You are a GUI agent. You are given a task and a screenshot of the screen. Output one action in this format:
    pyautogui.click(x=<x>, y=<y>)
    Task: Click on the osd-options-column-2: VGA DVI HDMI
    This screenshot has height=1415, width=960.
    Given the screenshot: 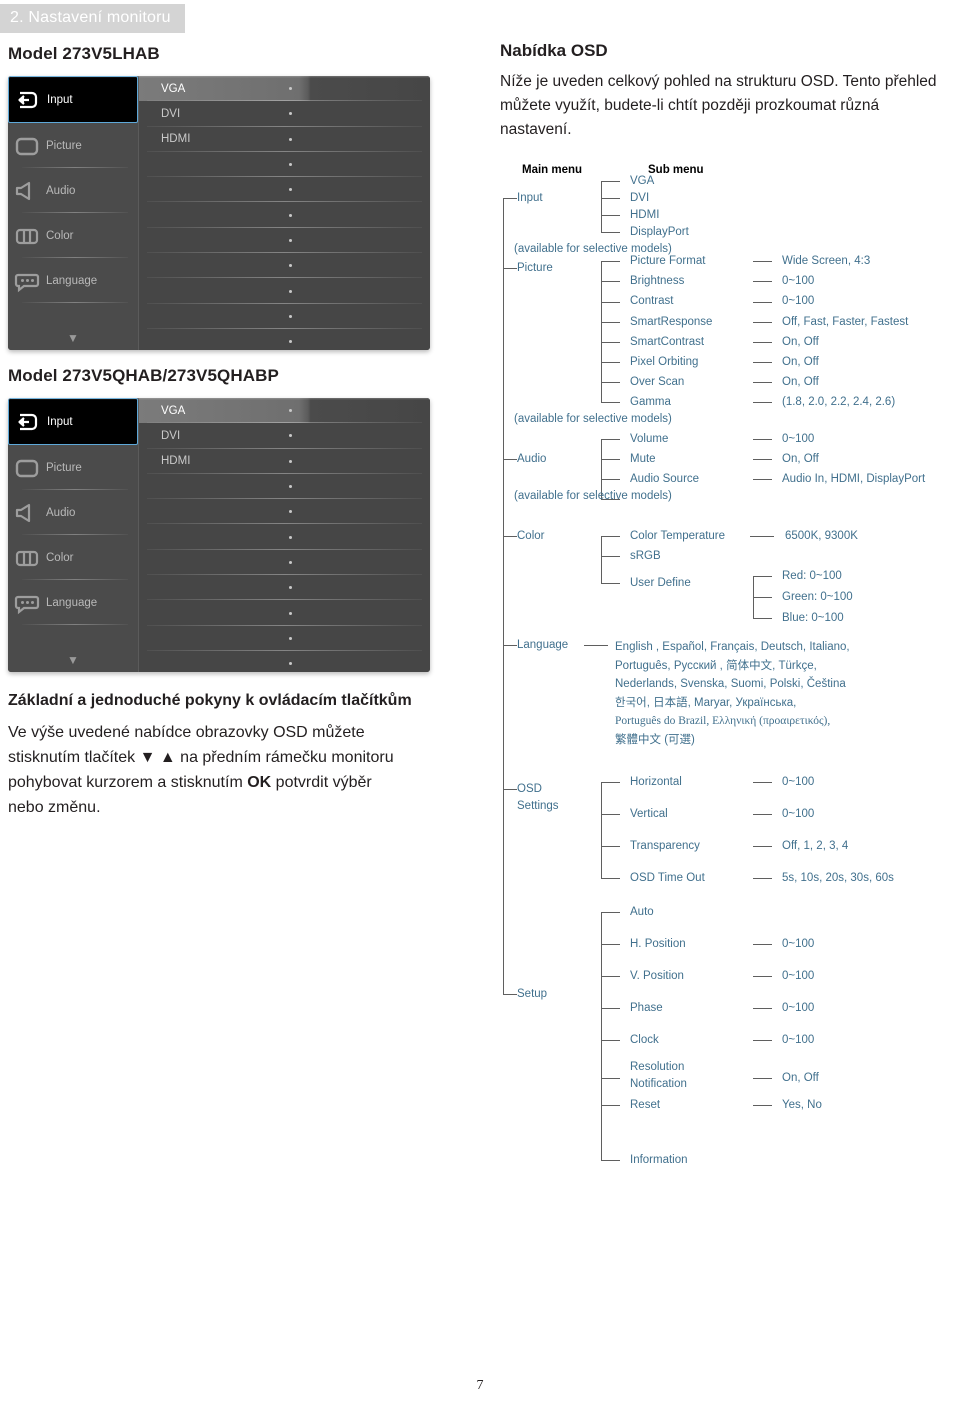 What is the action you would take?
    pyautogui.click(x=284, y=535)
    